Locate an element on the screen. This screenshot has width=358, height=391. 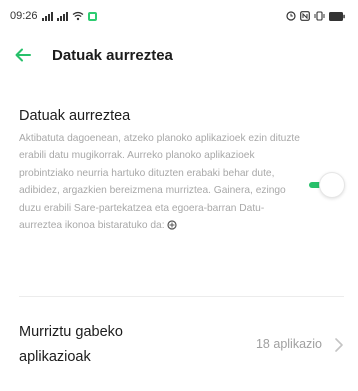
arrow-left-icon is located at coordinates (23, 55).